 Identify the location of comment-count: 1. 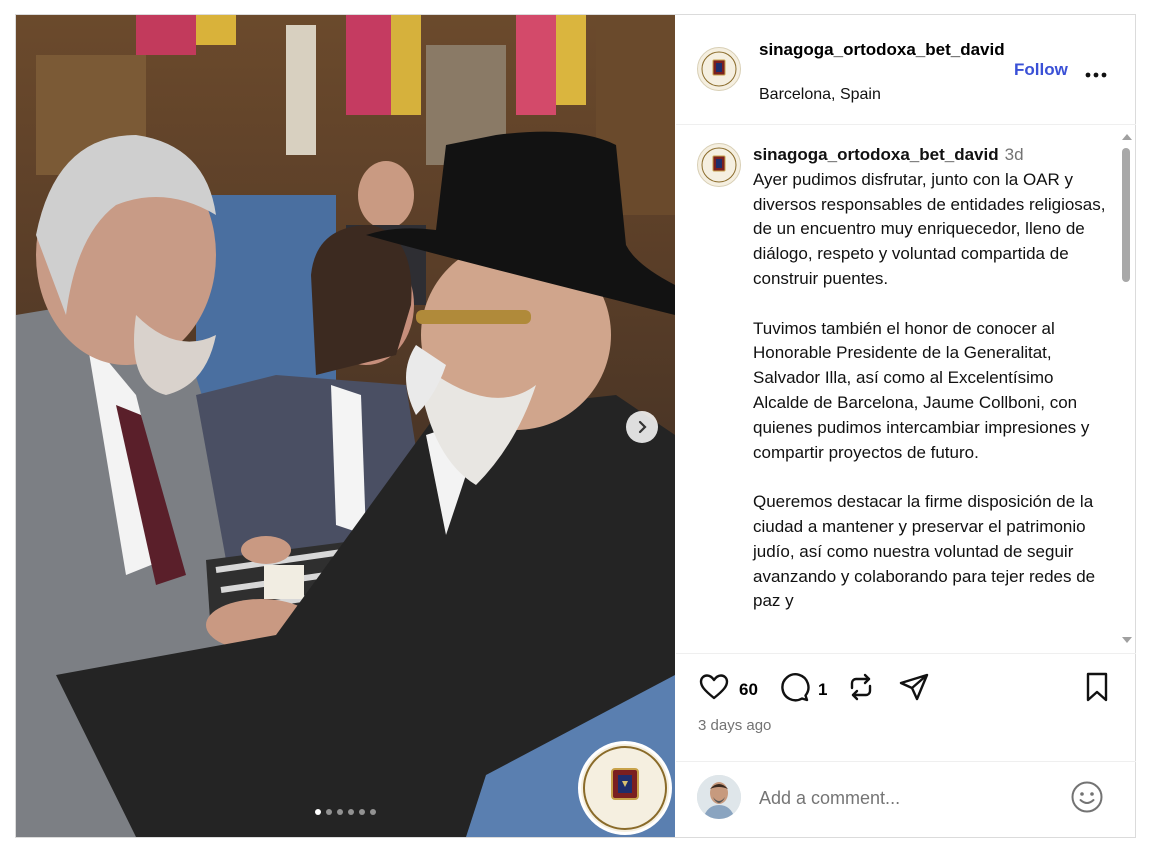
(822, 690).